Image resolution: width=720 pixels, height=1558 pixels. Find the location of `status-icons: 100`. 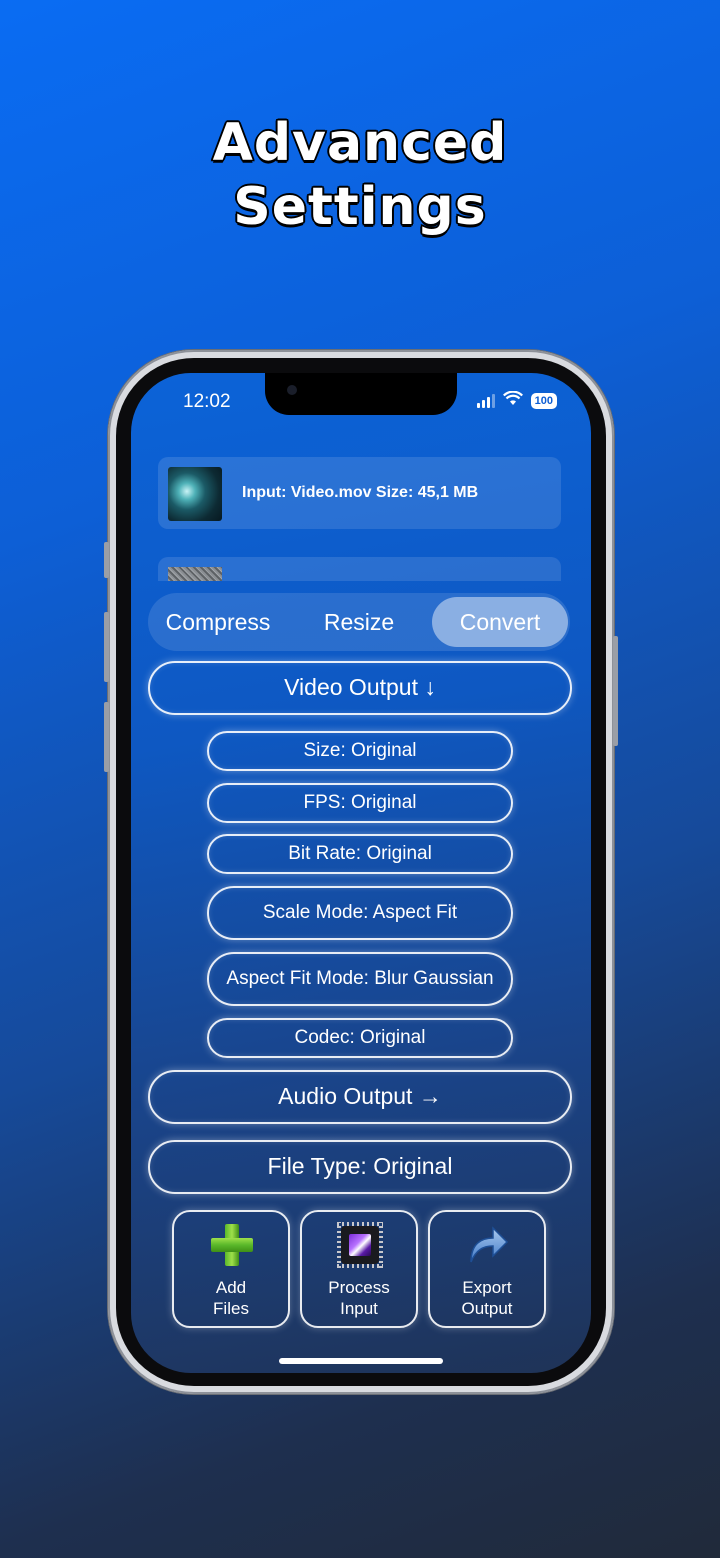

status-icons: 100 is located at coordinates (516, 400).